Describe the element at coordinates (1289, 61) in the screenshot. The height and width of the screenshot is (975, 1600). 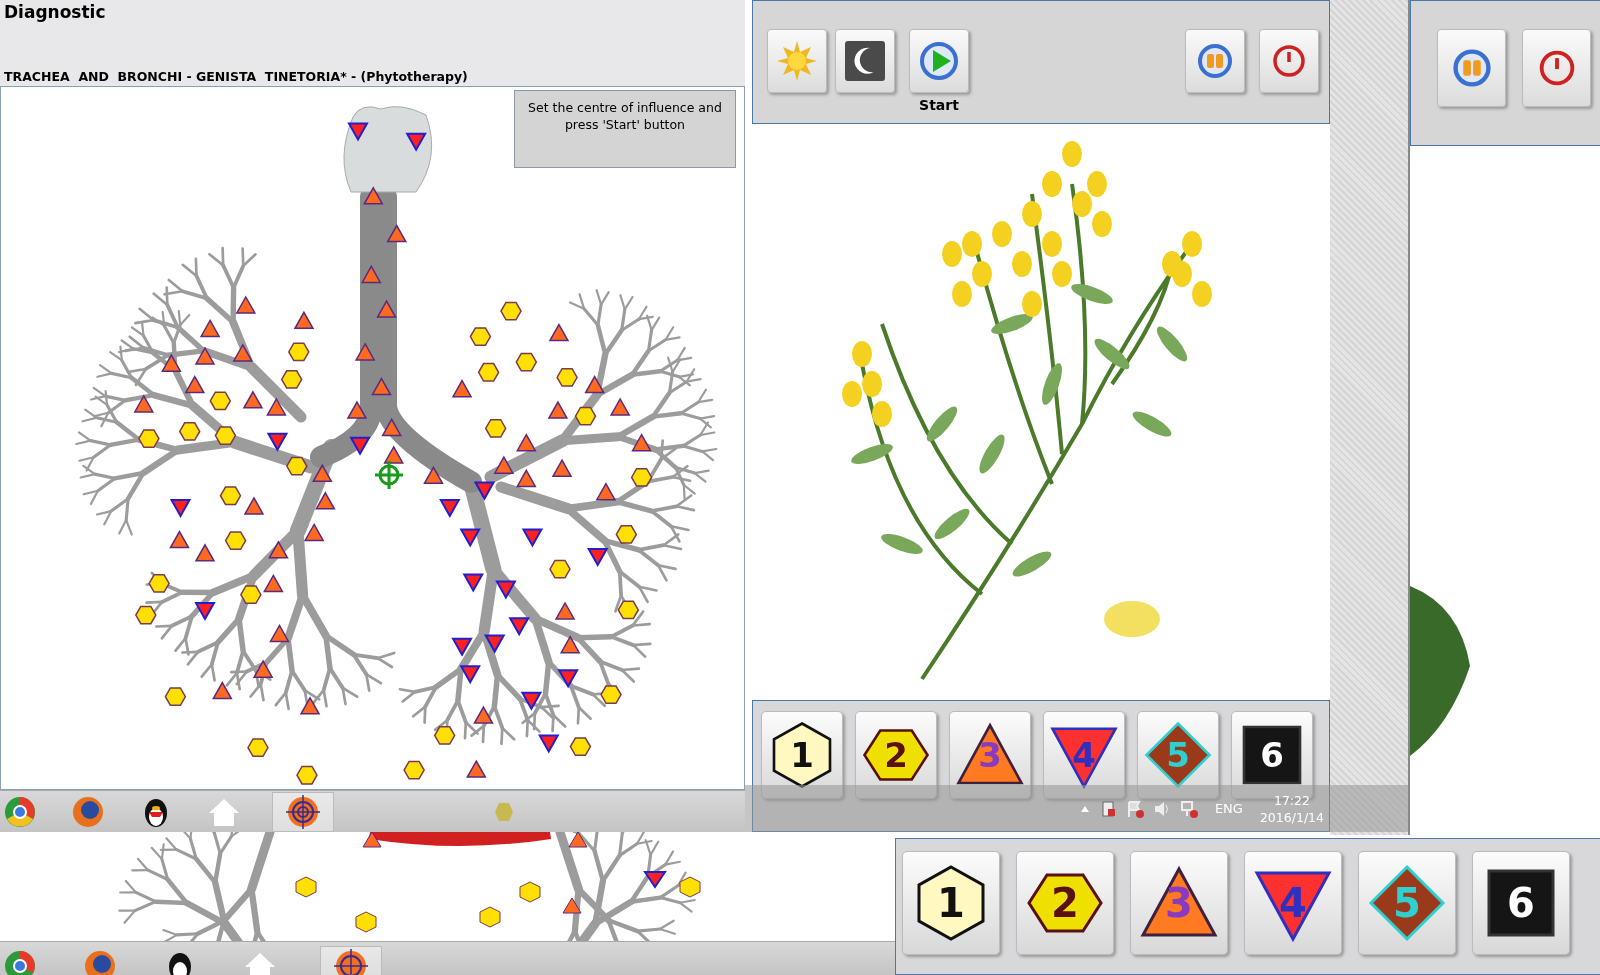
I see `power-button` at that location.